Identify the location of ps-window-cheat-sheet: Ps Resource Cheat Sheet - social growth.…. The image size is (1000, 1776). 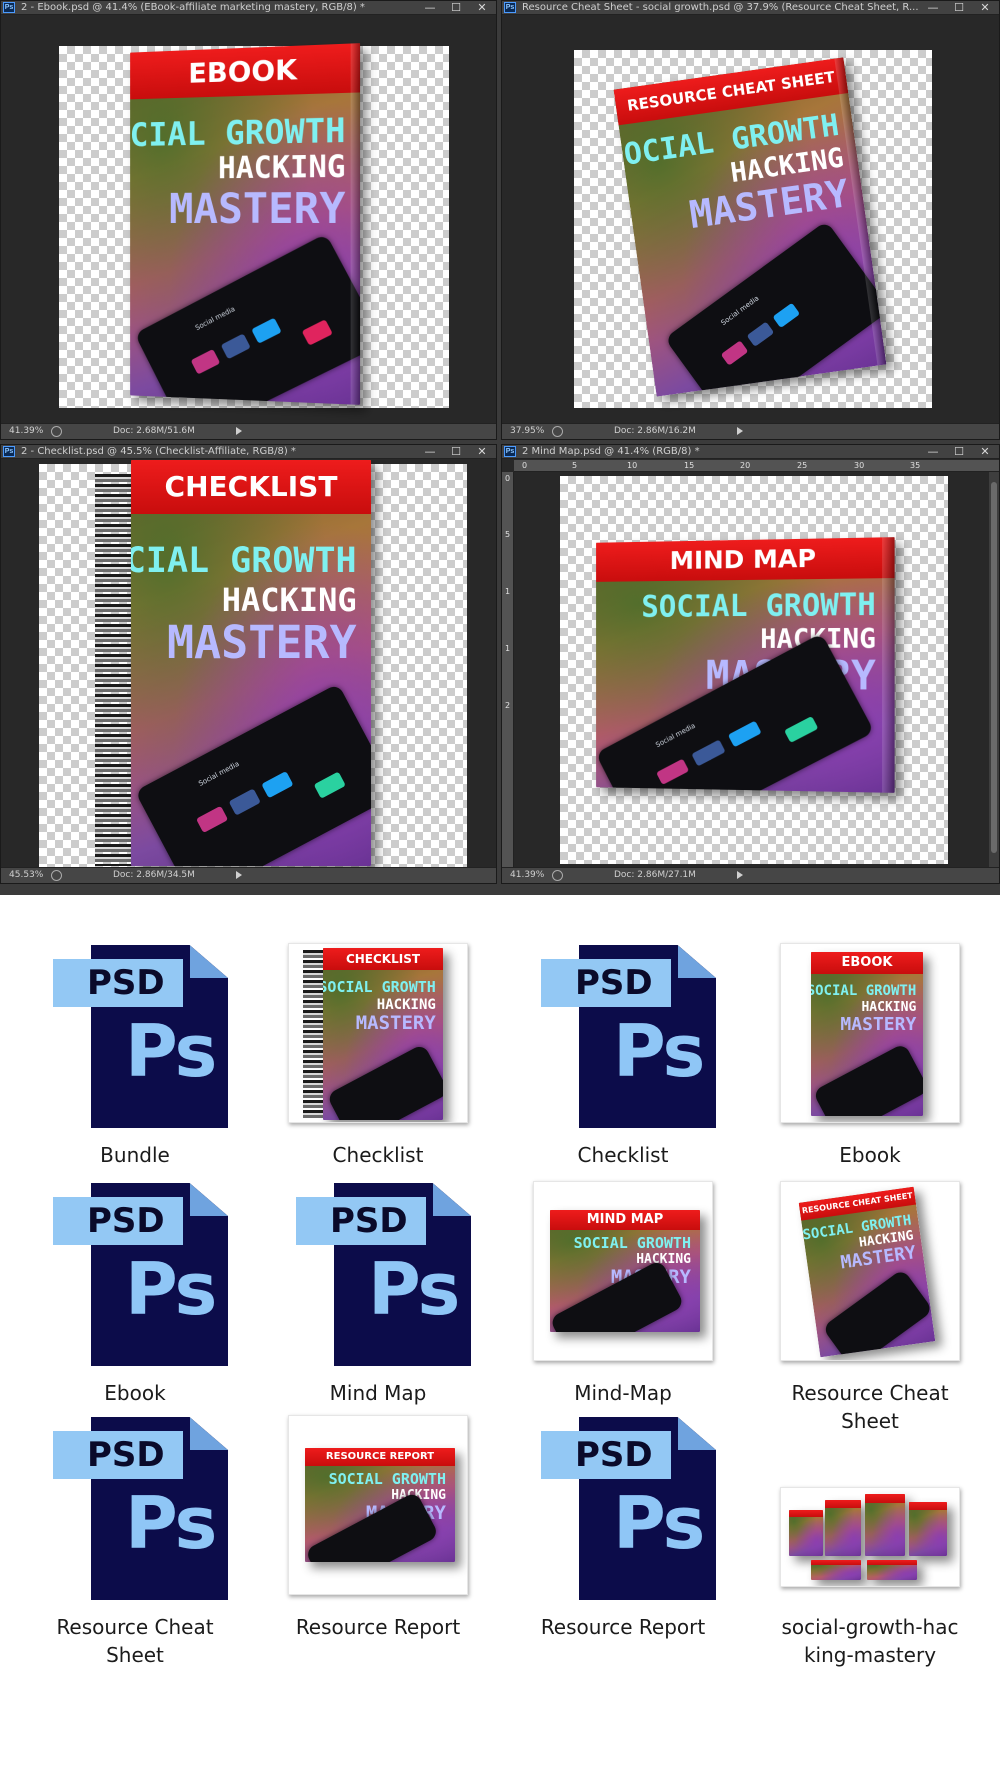
(750, 220).